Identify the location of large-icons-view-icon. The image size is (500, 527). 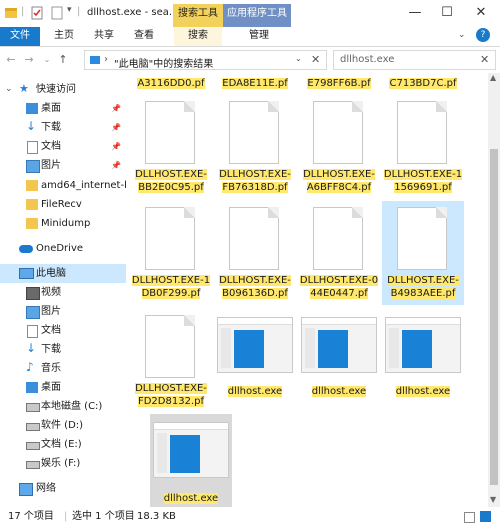
(485, 516).